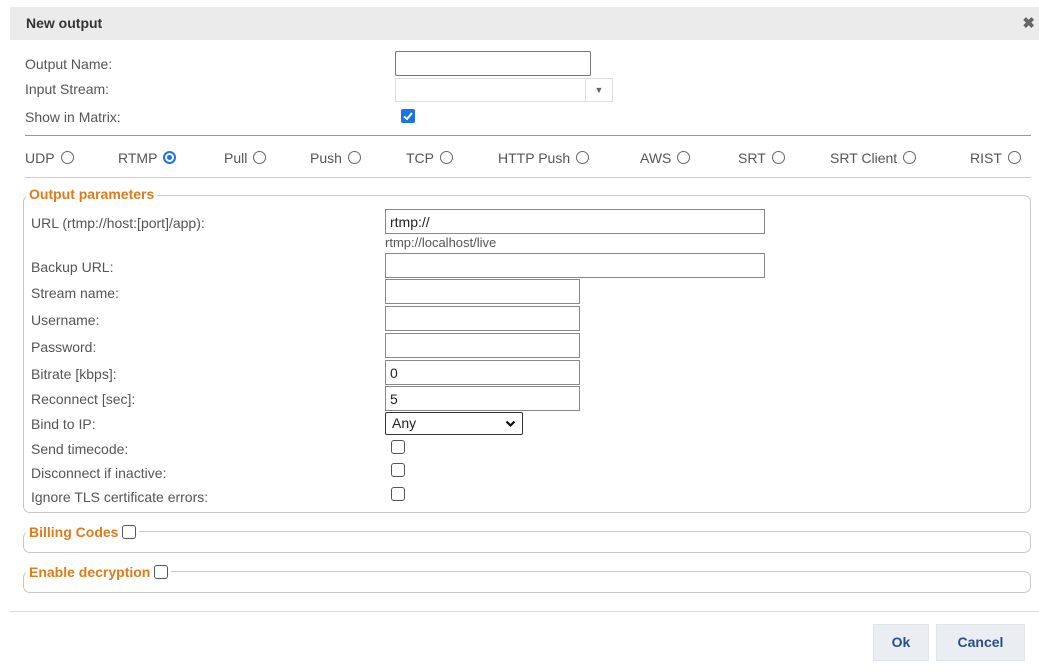 This screenshot has height=672, width=1039. What do you see at coordinates (92, 194) in the screenshot?
I see `output-parameters-legend: Output parameters` at bounding box center [92, 194].